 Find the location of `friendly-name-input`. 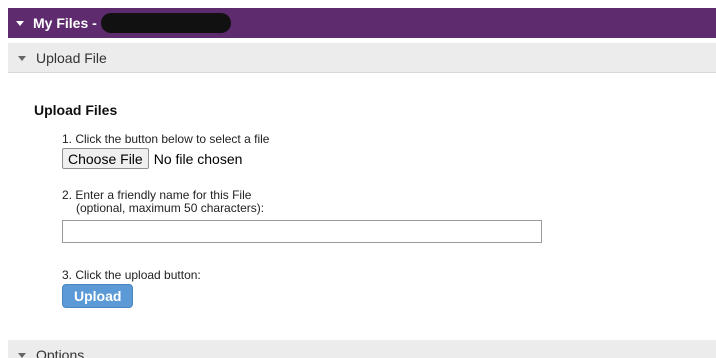

friendly-name-input is located at coordinates (302, 231).